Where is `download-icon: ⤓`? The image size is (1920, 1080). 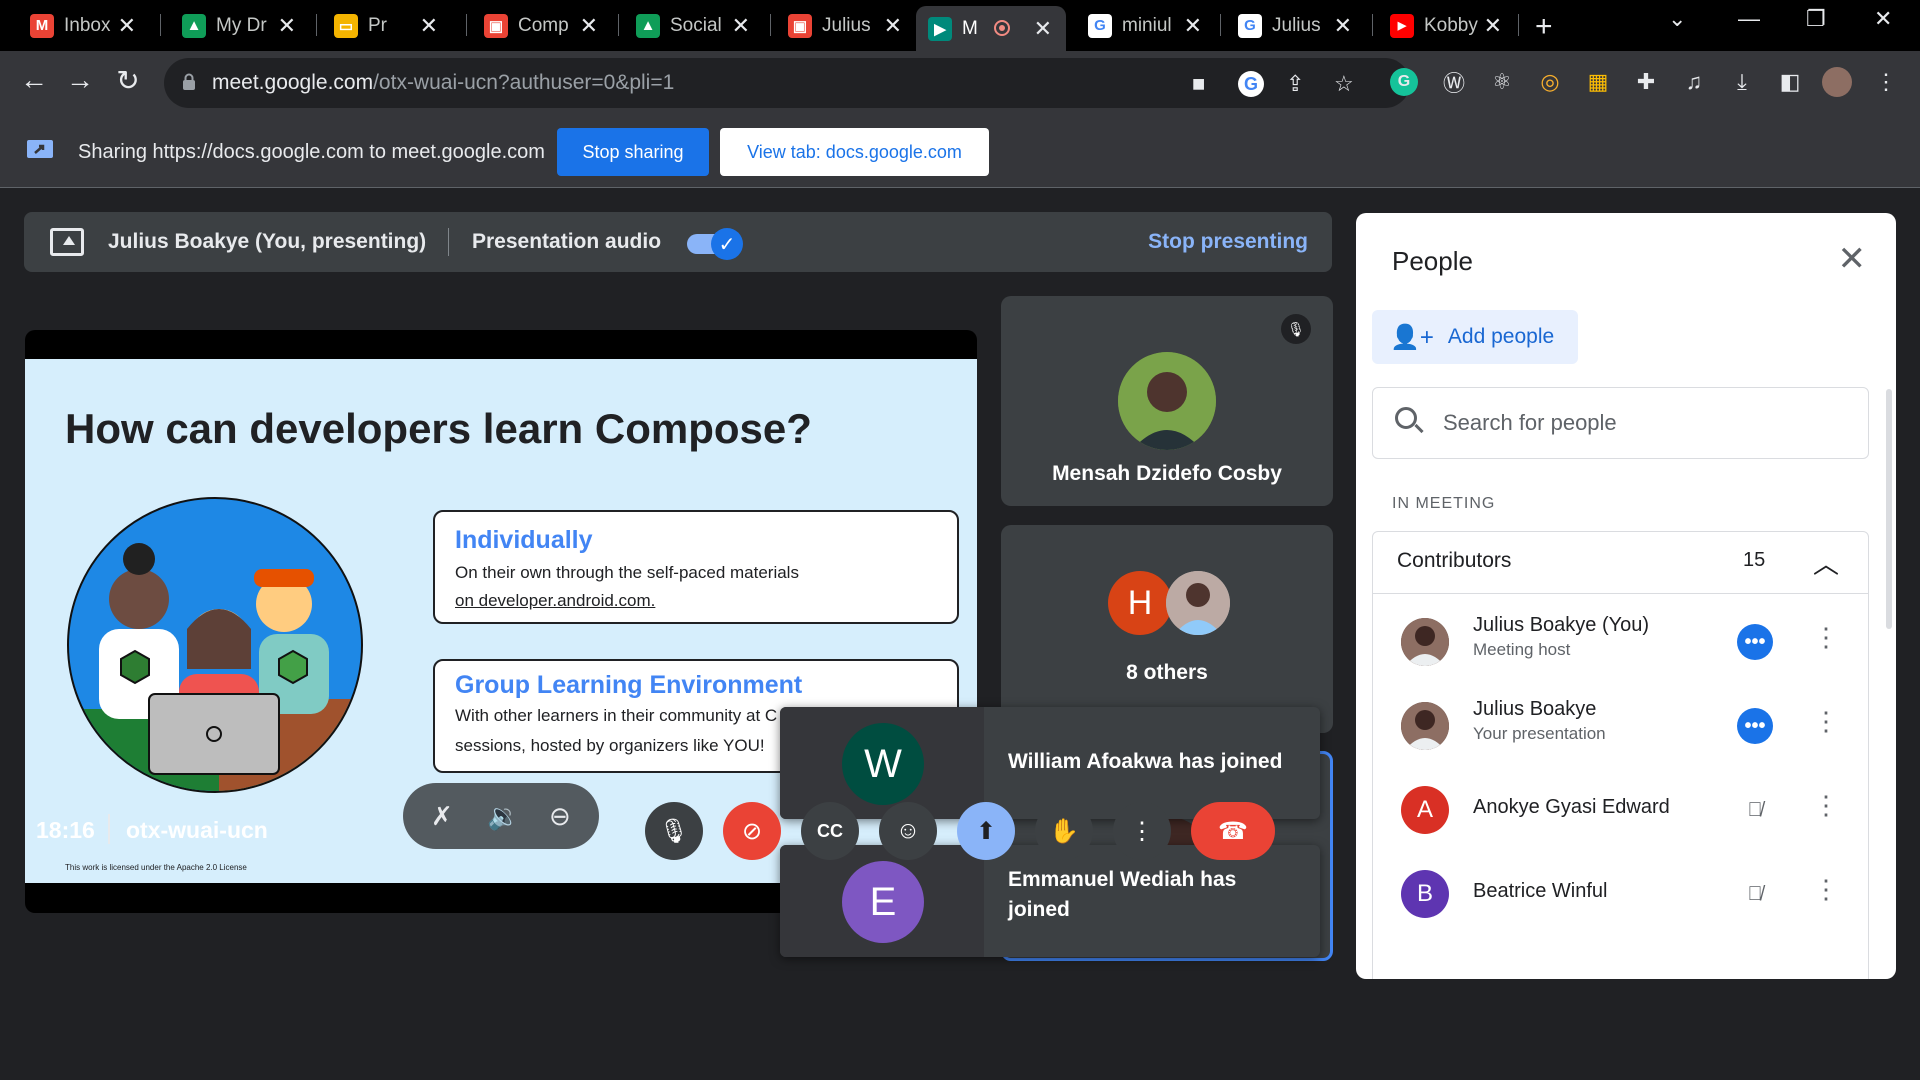 download-icon: ⤓ is located at coordinates (1742, 82).